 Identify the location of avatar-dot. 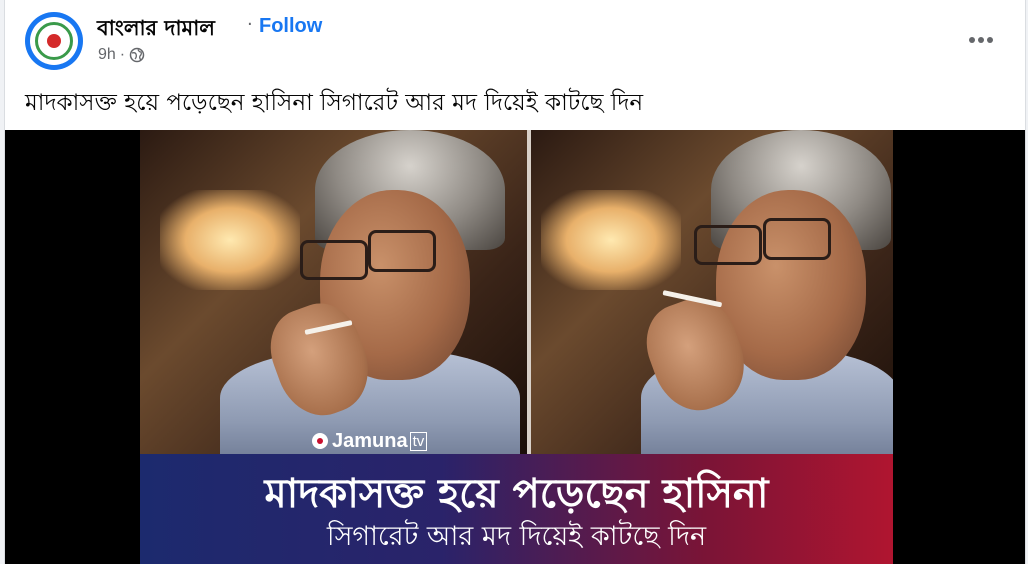
(54, 41).